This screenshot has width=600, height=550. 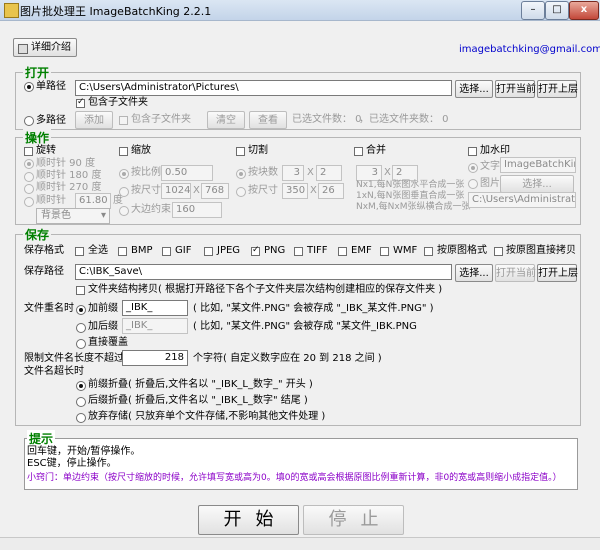 What do you see at coordinates (208, 251) in the screenshot?
I see `format-jpeg-checkbox` at bounding box center [208, 251].